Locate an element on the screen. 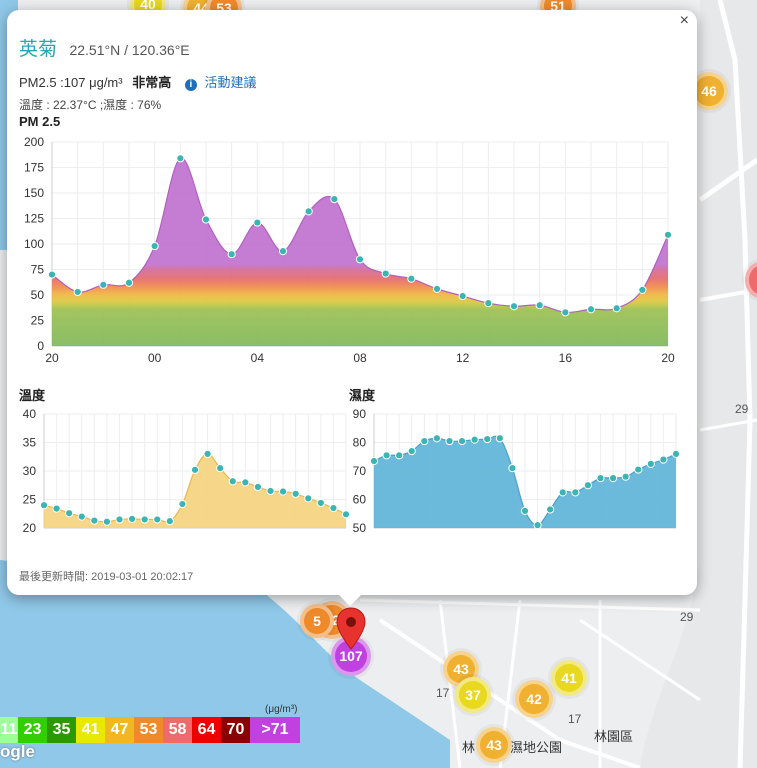  y-tick-label: 50 is located at coordinates (360, 528).